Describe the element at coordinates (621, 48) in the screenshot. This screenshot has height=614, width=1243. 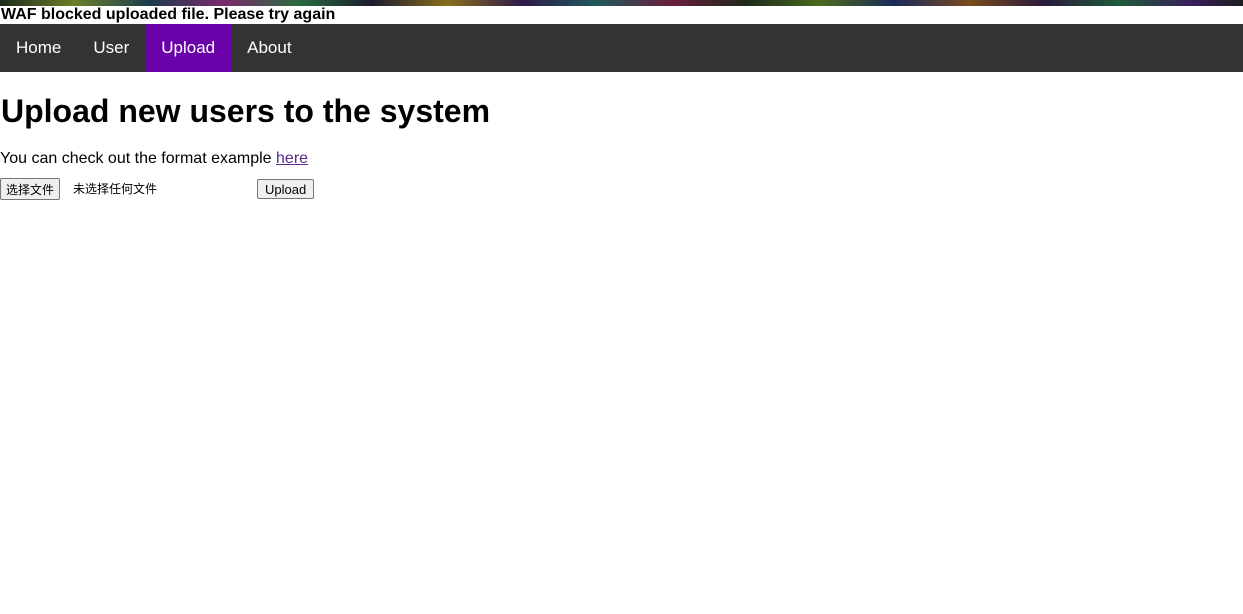
I see `top-navbar: Home User Upload About` at that location.